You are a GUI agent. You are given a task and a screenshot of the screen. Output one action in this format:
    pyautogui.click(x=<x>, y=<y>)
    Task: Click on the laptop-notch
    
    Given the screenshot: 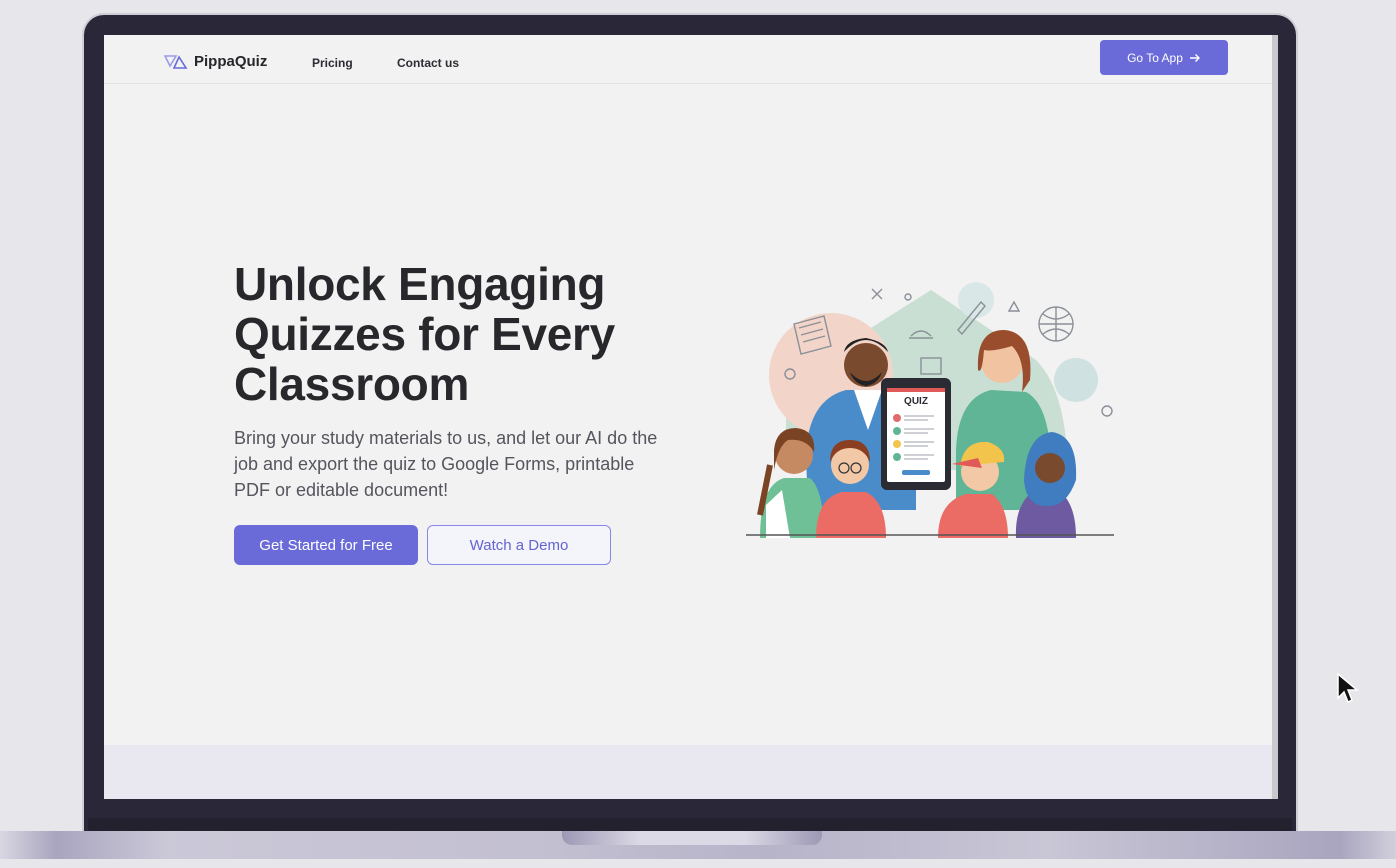 What is the action you would take?
    pyautogui.click(x=692, y=838)
    